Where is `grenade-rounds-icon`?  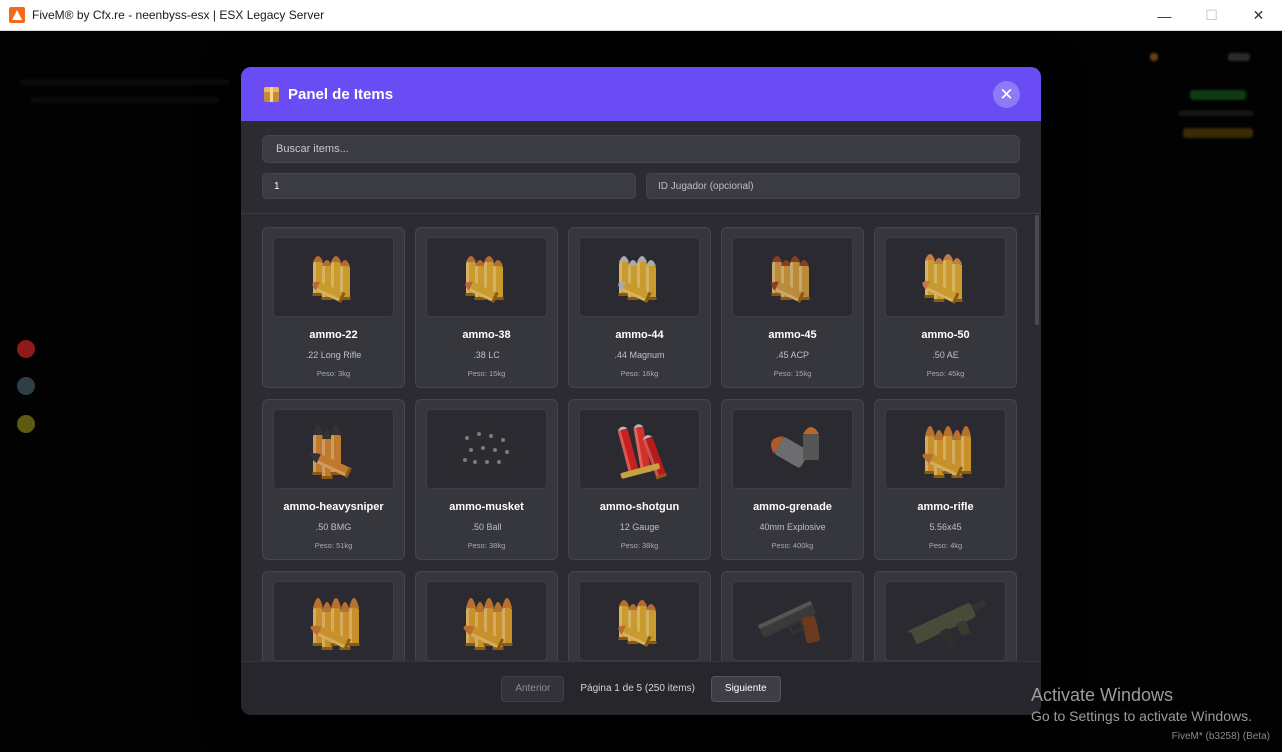
grenade-rounds-icon is located at coordinates (792, 449).